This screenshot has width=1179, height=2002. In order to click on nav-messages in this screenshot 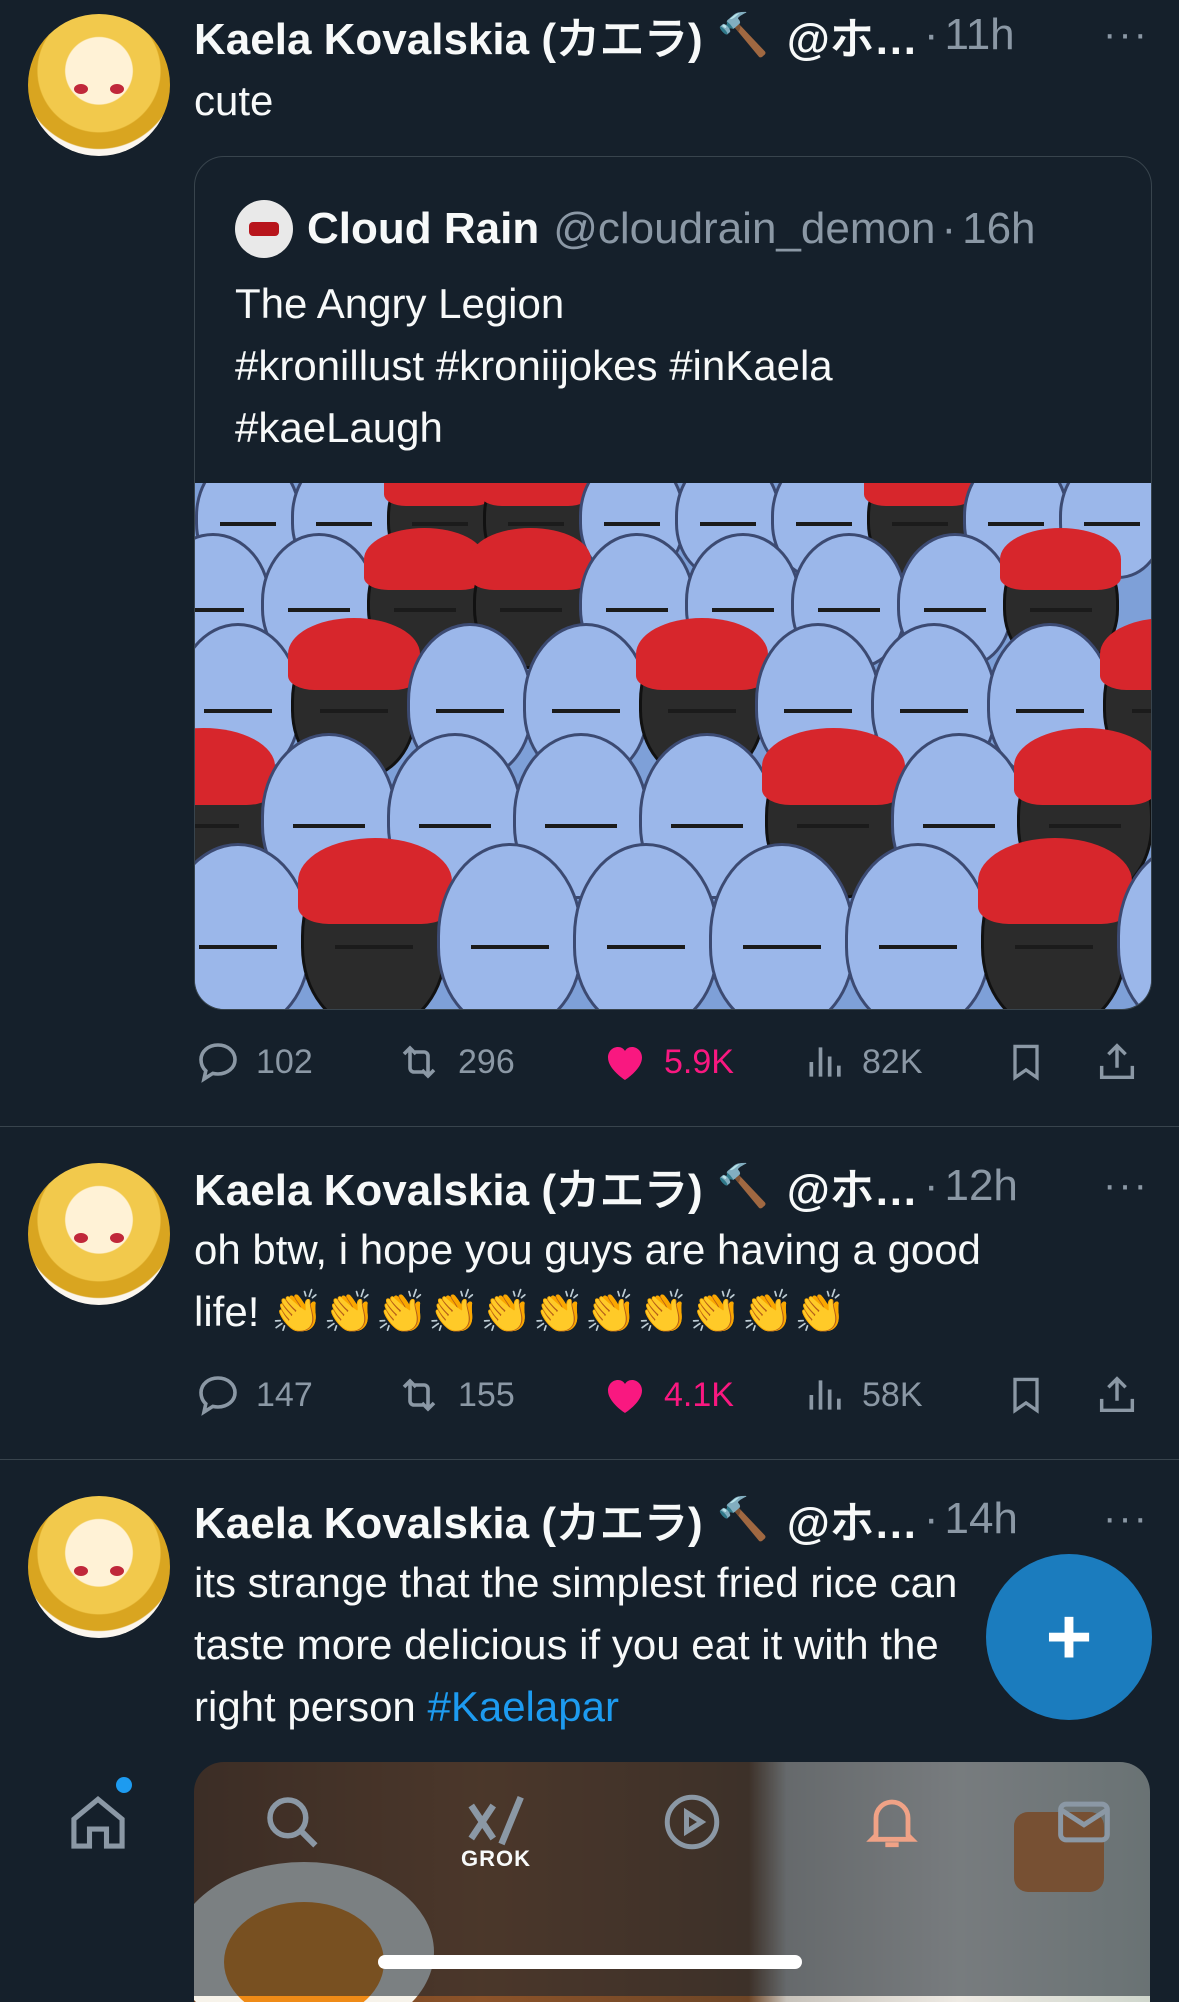, I will do `click(1084, 1822)`.